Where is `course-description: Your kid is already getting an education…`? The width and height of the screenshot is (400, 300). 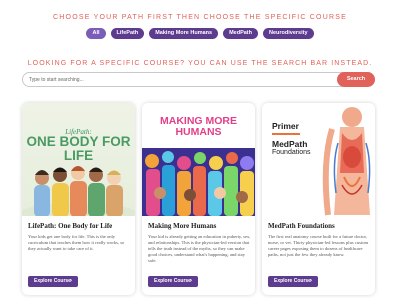 course-description: Your kid is already getting an education… is located at coordinates (199, 248).